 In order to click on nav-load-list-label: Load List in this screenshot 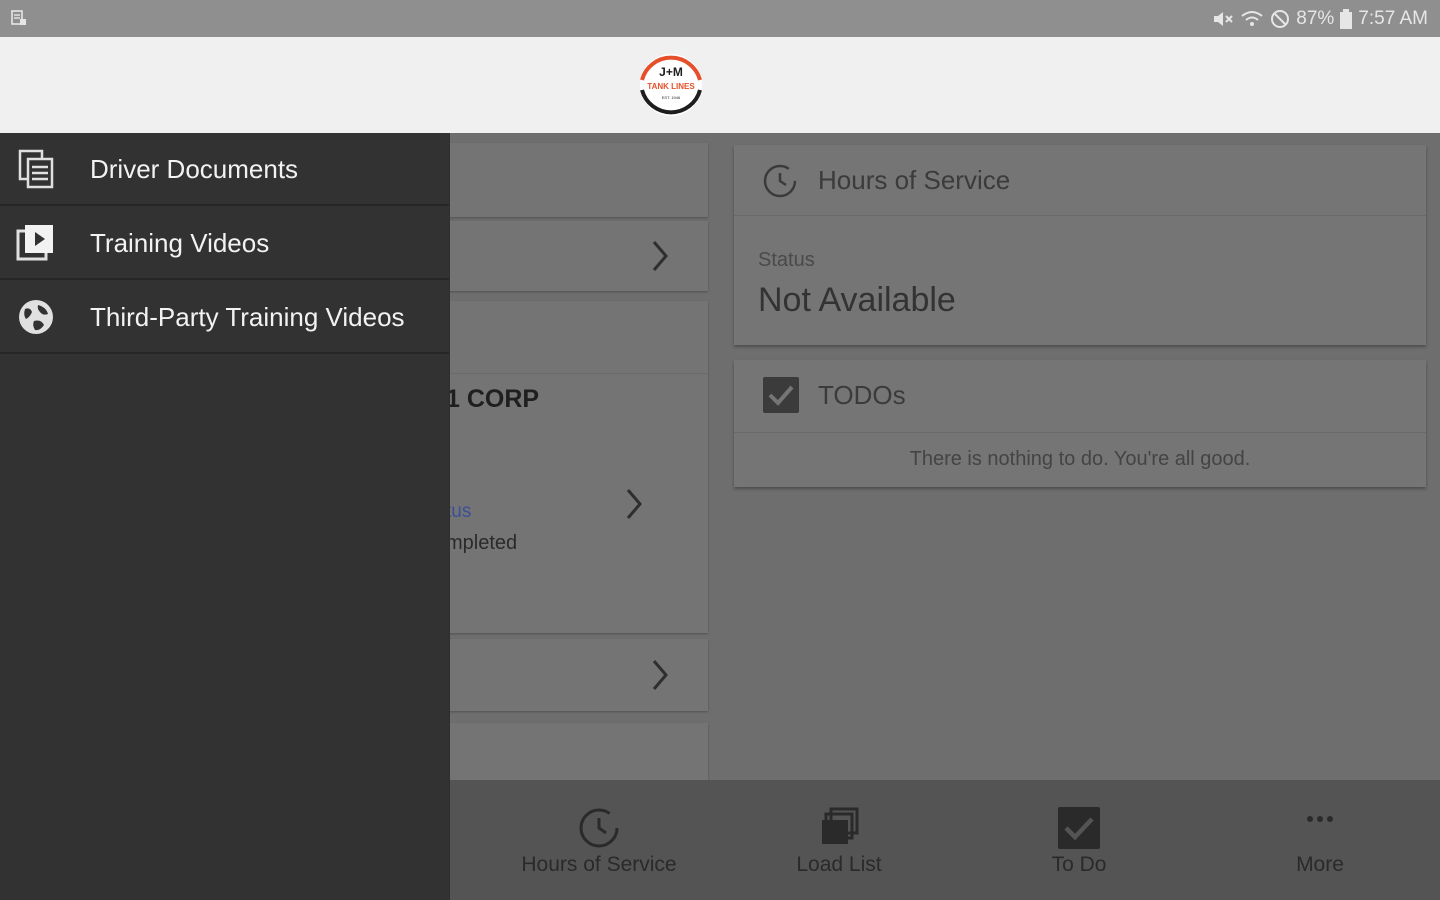, I will do `click(839, 864)`.